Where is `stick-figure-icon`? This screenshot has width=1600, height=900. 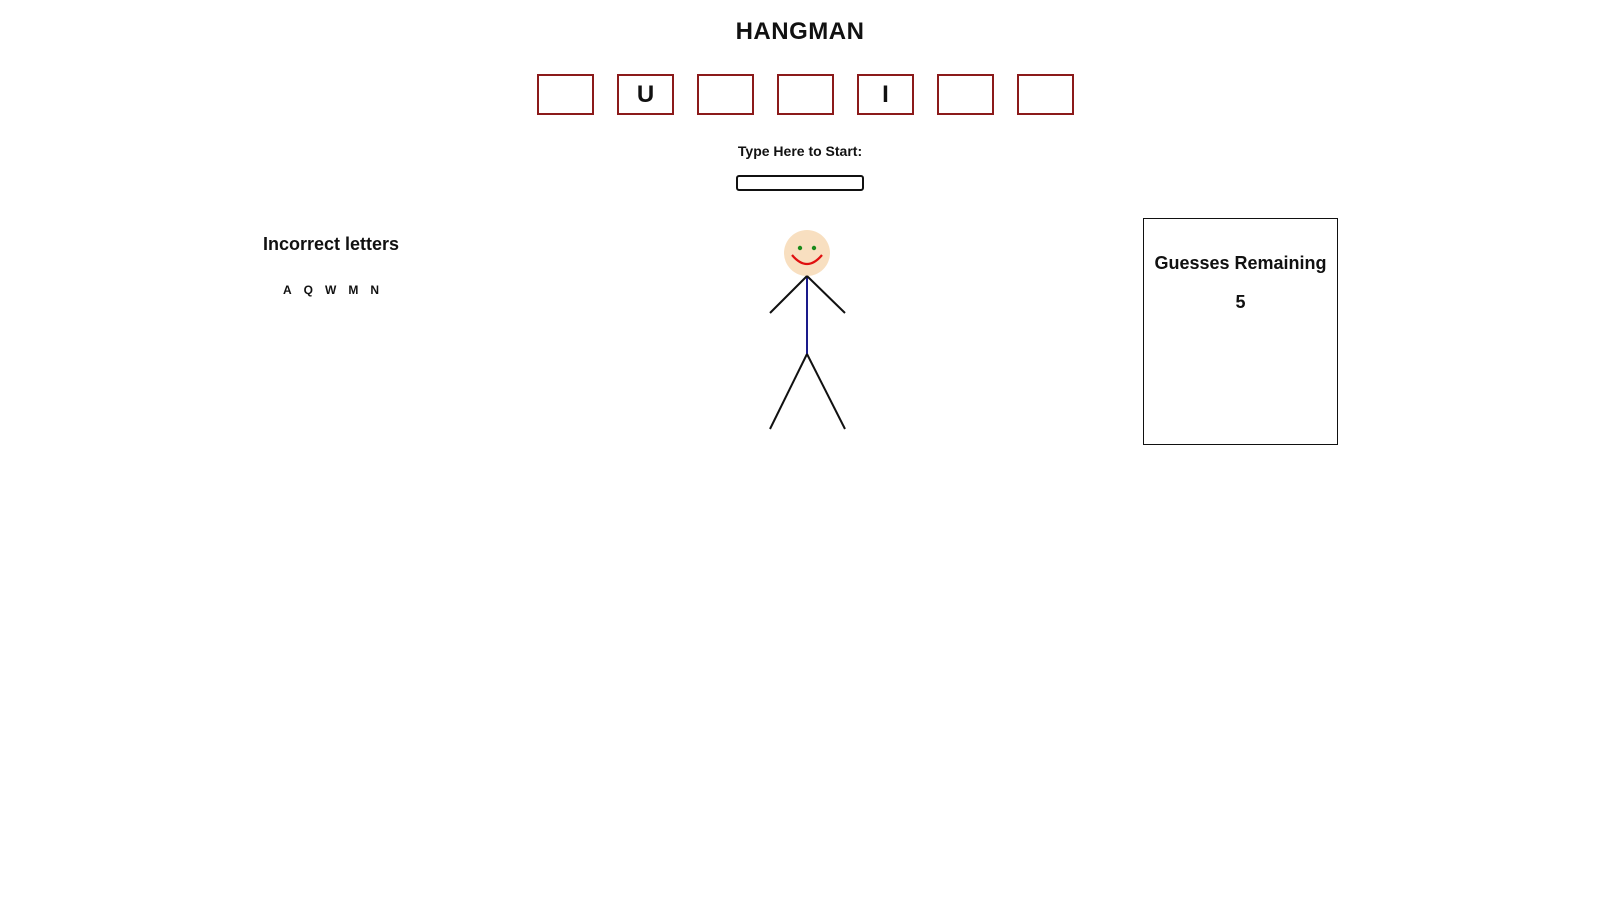 stick-figure-icon is located at coordinates (810, 330).